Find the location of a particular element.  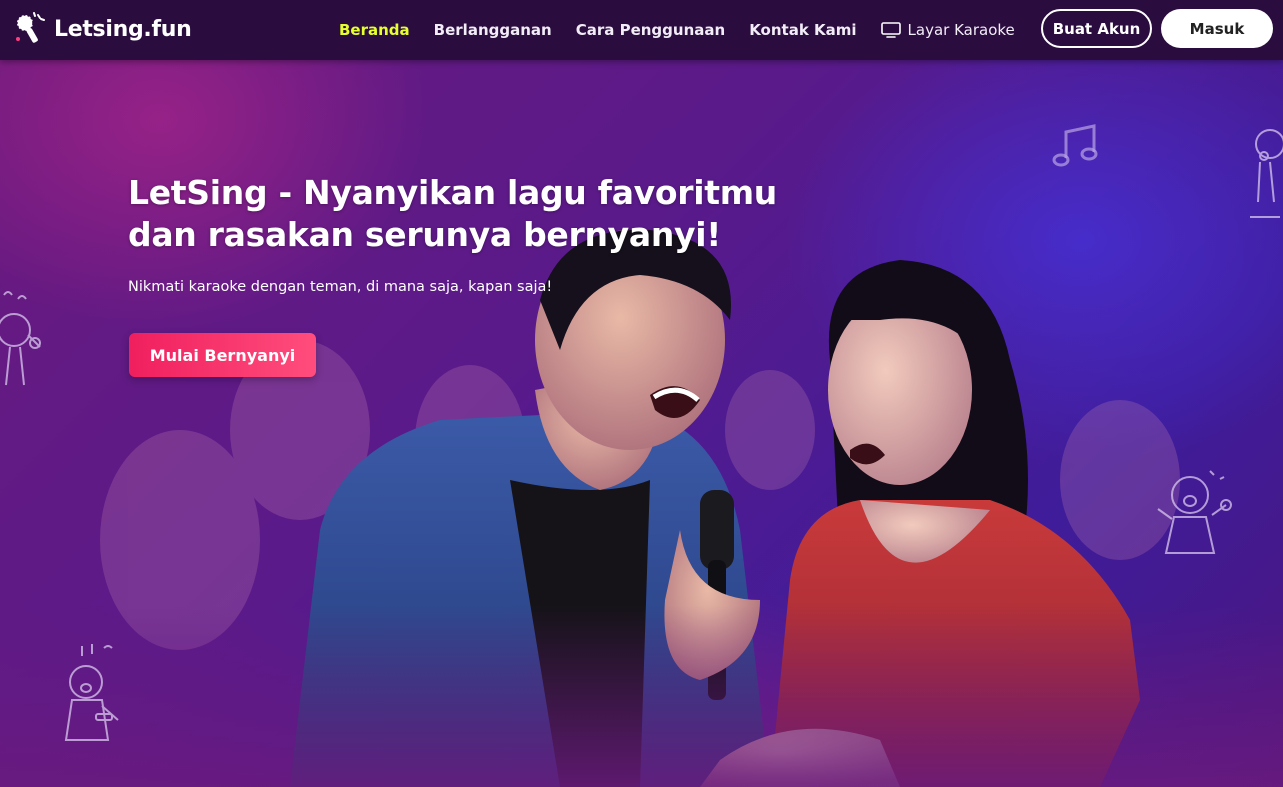

dancing-kid-doodle-icon is located at coordinates (20, 338).